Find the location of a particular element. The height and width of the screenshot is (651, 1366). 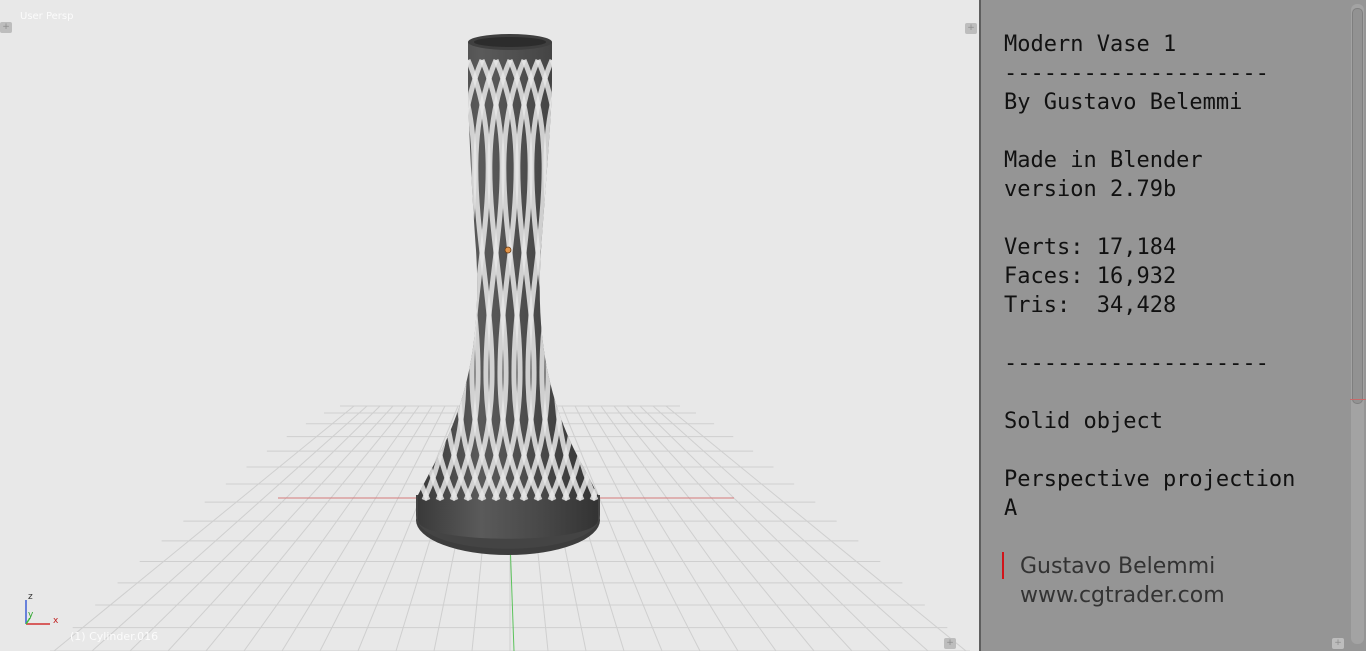

text-line: Made in Blender is located at coordinates (1103, 160).